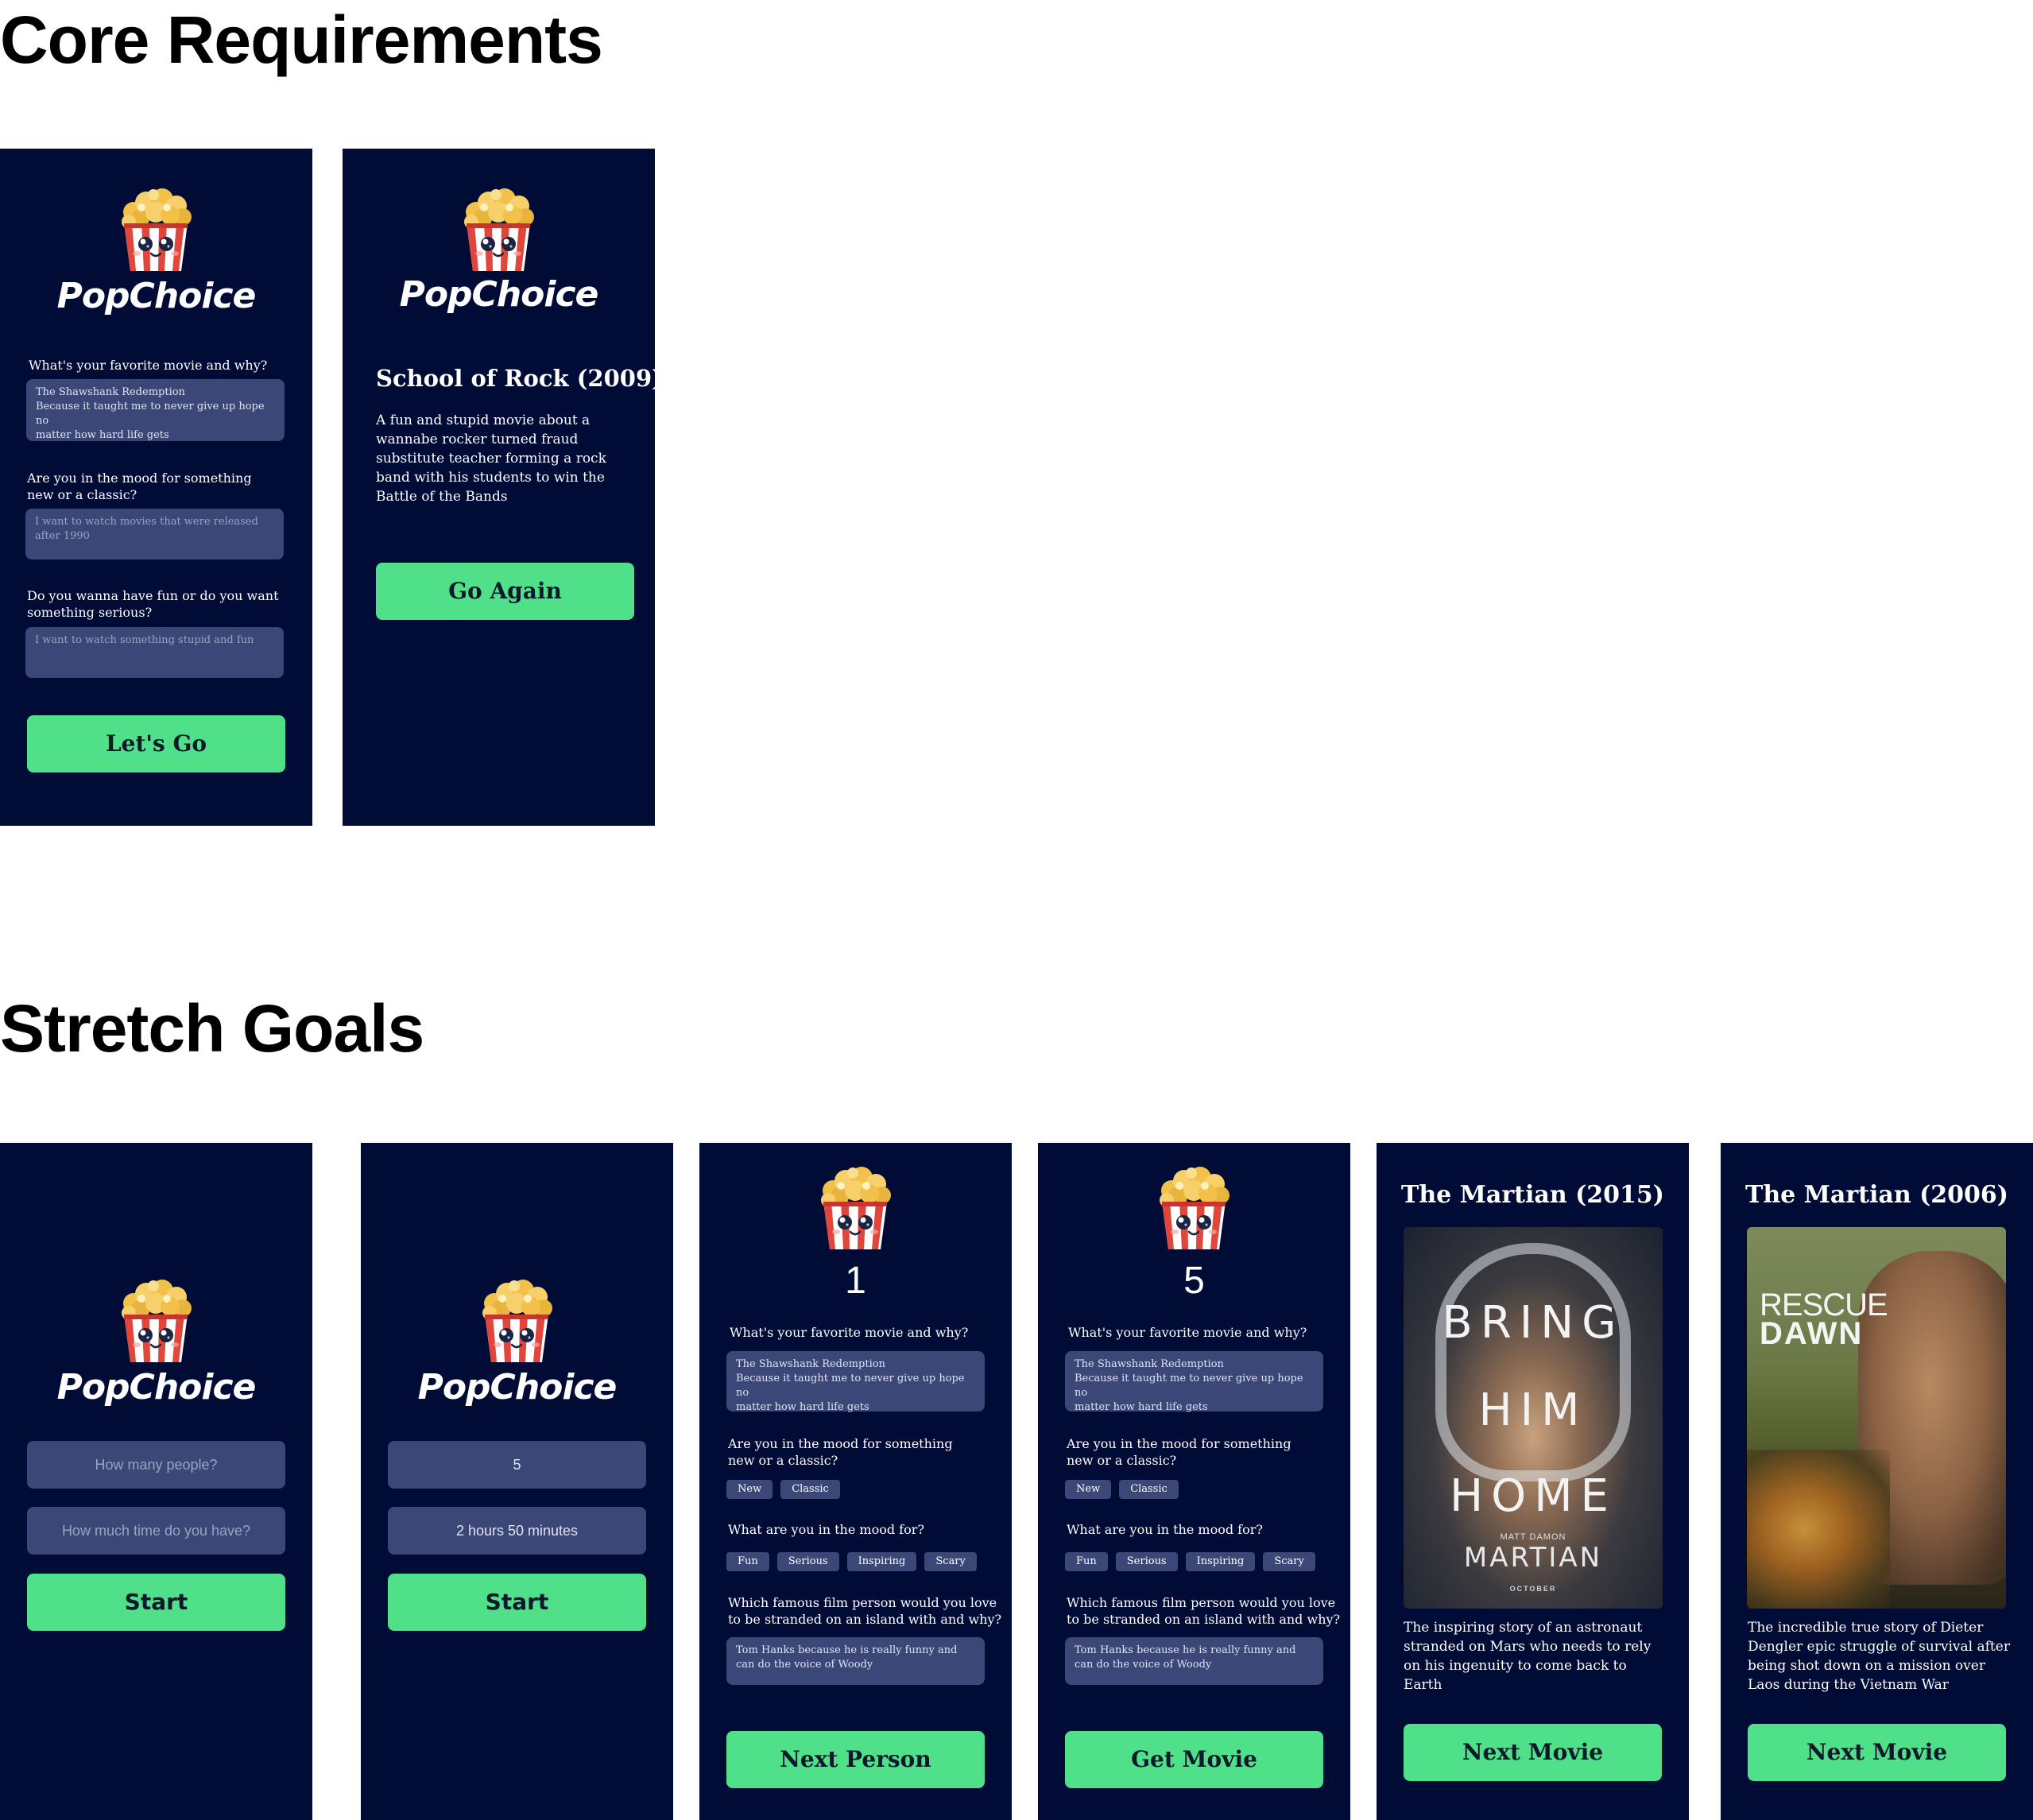  I want to click on result-movie-title: School of Rock (2009), so click(515, 378).